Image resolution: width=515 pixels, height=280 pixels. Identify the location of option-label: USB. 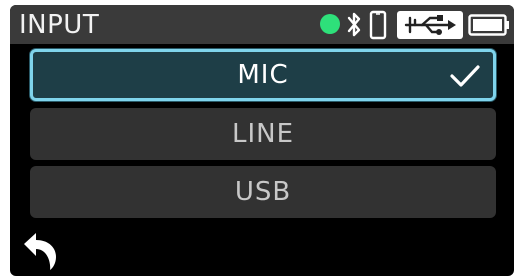
(263, 192).